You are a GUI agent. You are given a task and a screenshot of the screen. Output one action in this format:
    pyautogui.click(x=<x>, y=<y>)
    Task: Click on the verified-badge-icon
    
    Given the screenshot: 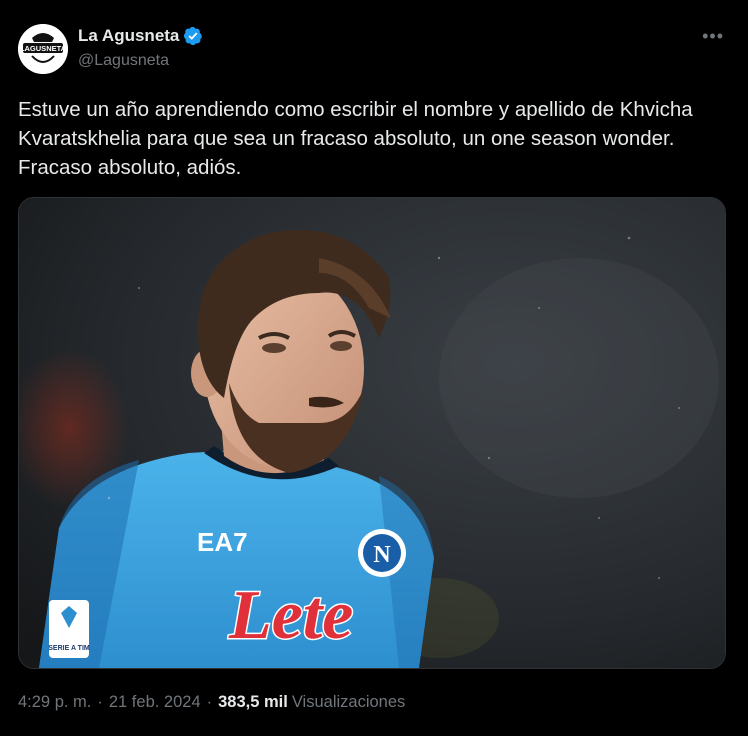 What is the action you would take?
    pyautogui.click(x=193, y=36)
    